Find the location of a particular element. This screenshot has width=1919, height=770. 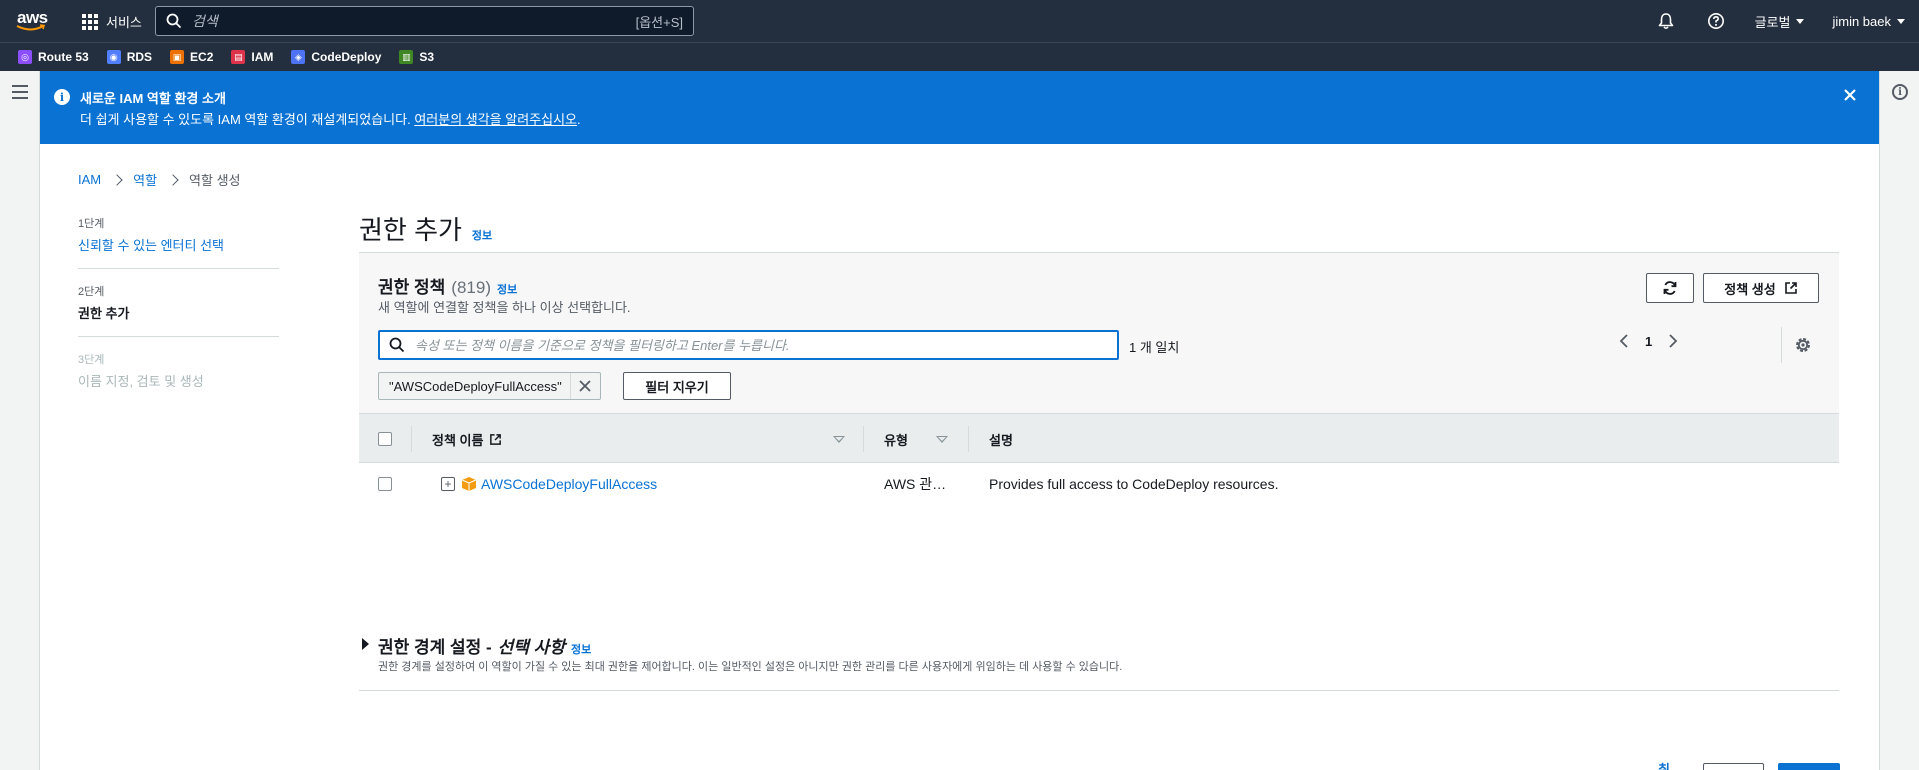

search-shortcut: [옵션+S] is located at coordinates (659, 22).